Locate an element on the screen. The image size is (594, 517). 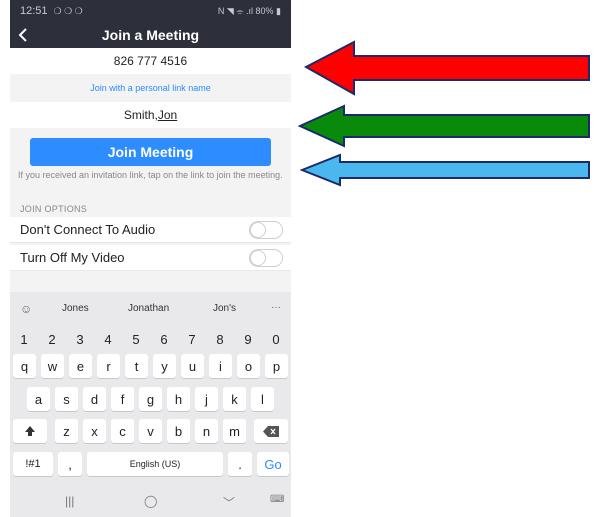
comma-key: , is located at coordinates (70, 464).